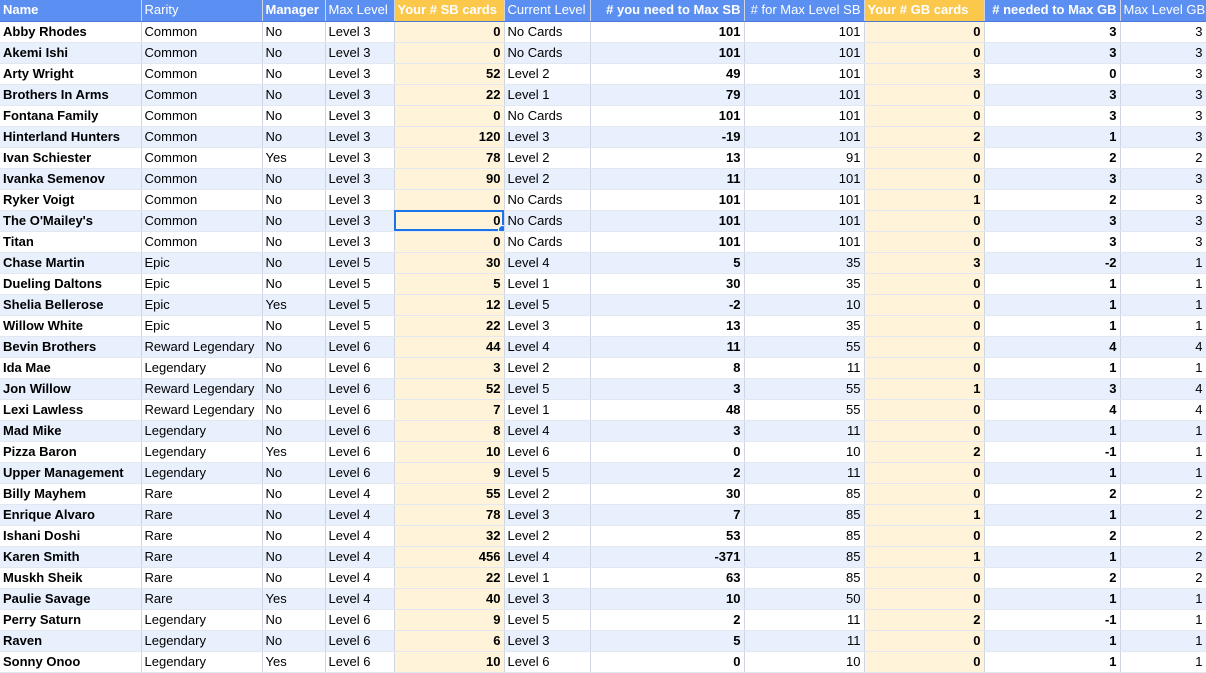  Describe the element at coordinates (547, 32) in the screenshot. I see `cell-current-level: No Cards` at that location.